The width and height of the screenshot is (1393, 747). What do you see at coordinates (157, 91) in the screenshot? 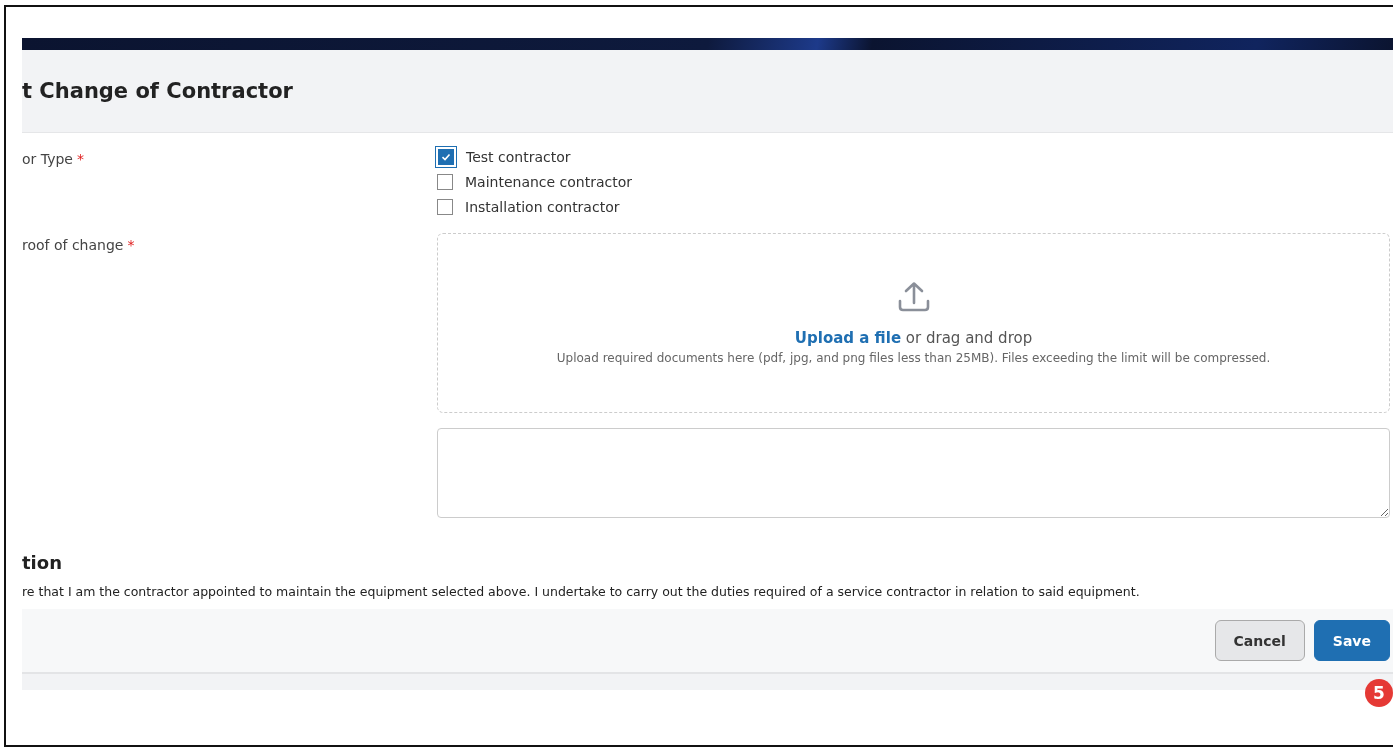
I see `page-title: t Change of Contractor` at bounding box center [157, 91].